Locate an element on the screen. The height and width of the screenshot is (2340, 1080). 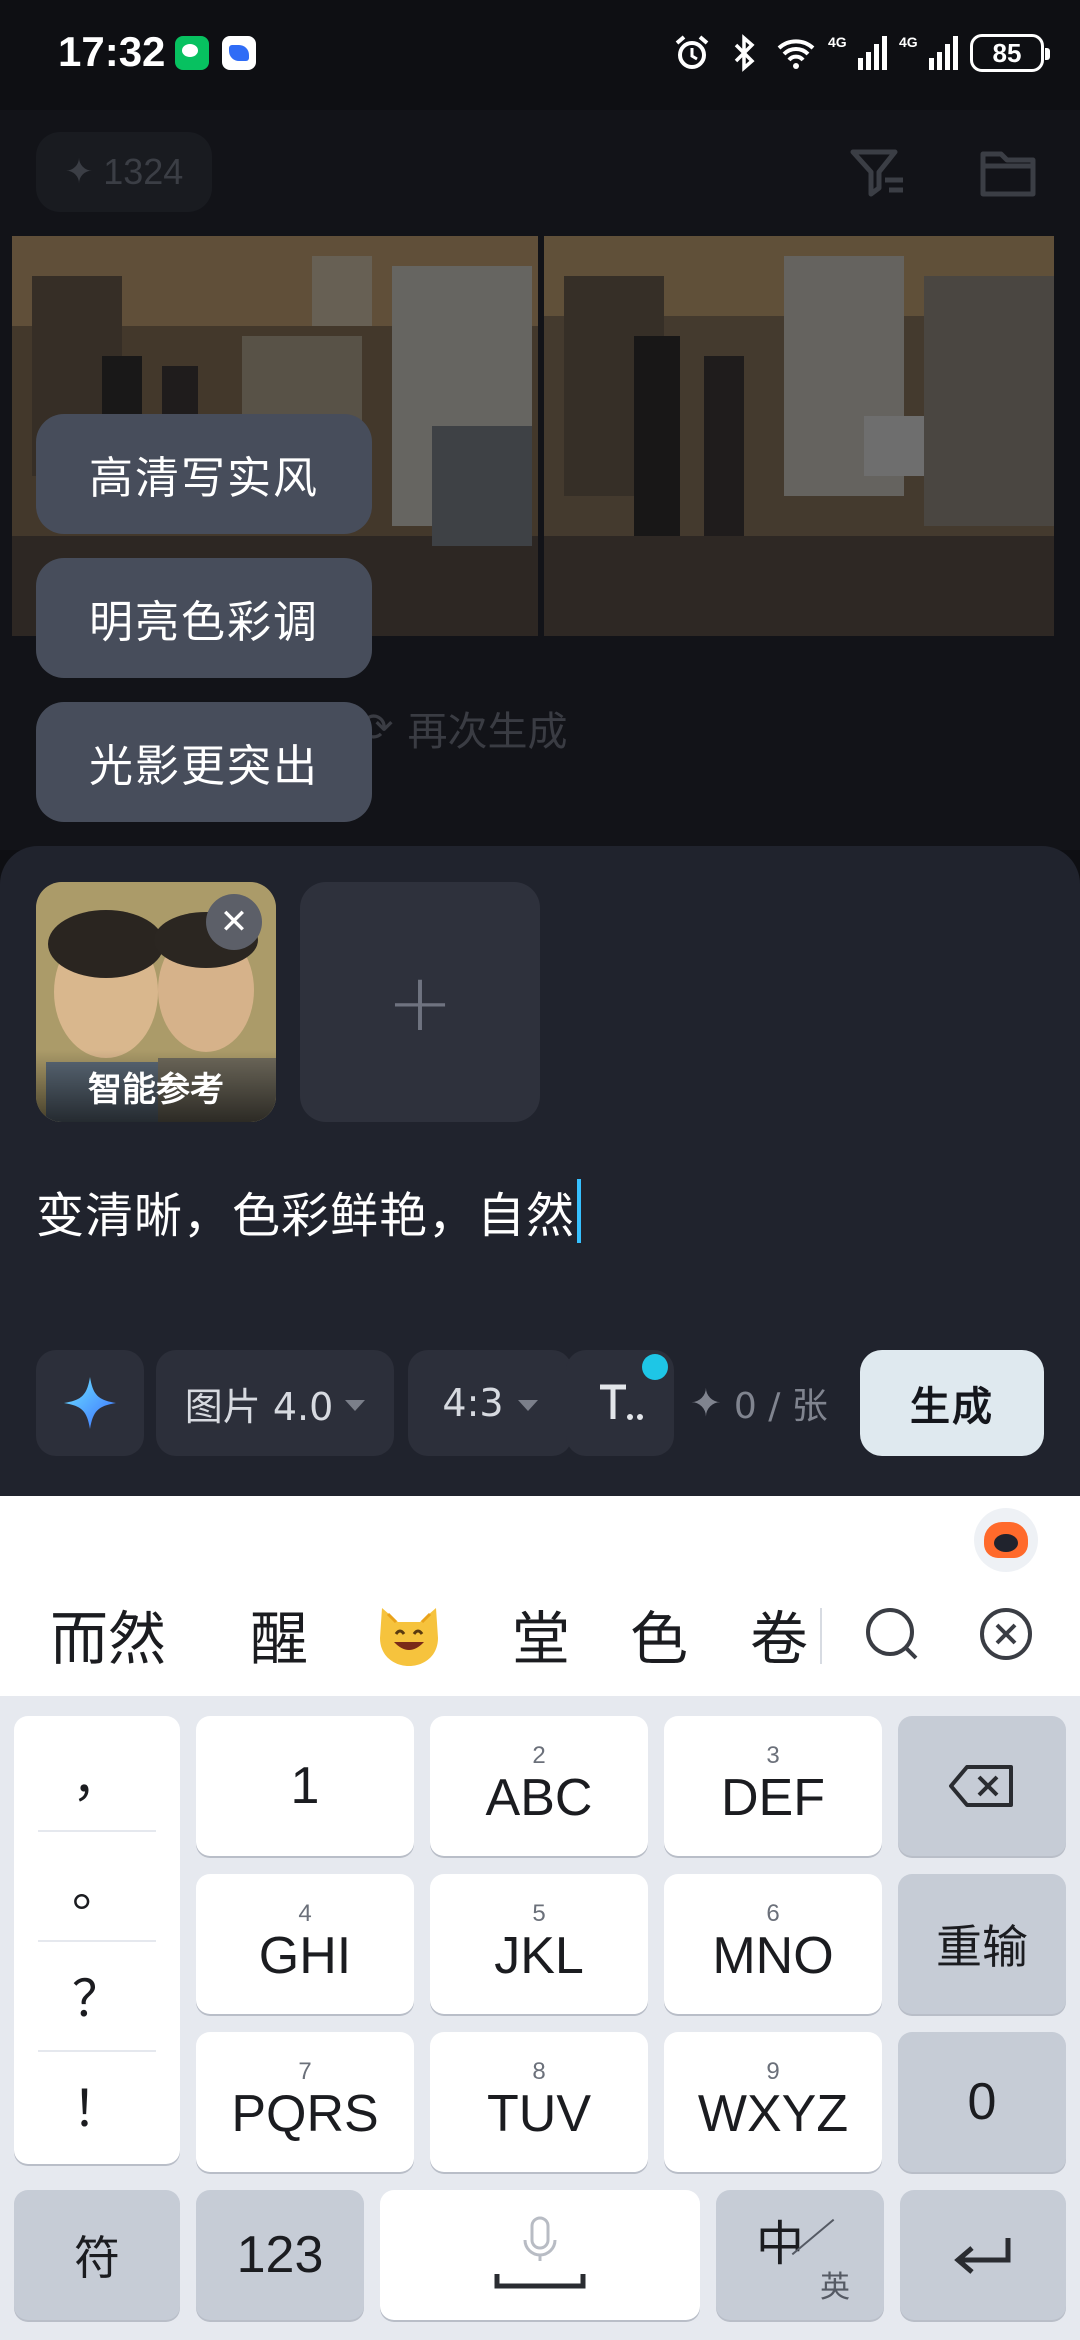
key-exclamation: ！ is located at coordinates (97, 2105).